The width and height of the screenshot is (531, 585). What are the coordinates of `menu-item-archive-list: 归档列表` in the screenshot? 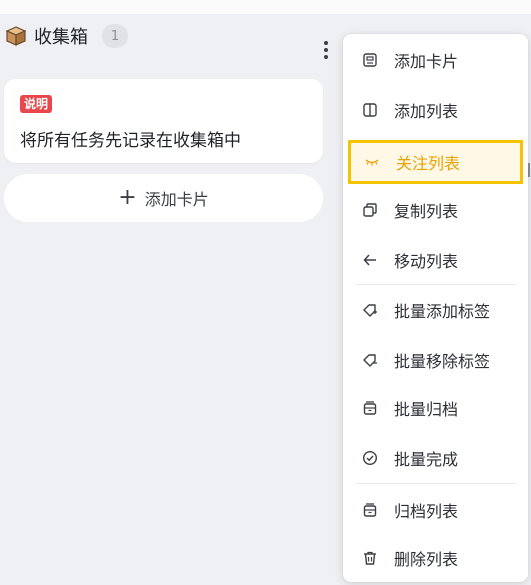 It's located at (435, 510).